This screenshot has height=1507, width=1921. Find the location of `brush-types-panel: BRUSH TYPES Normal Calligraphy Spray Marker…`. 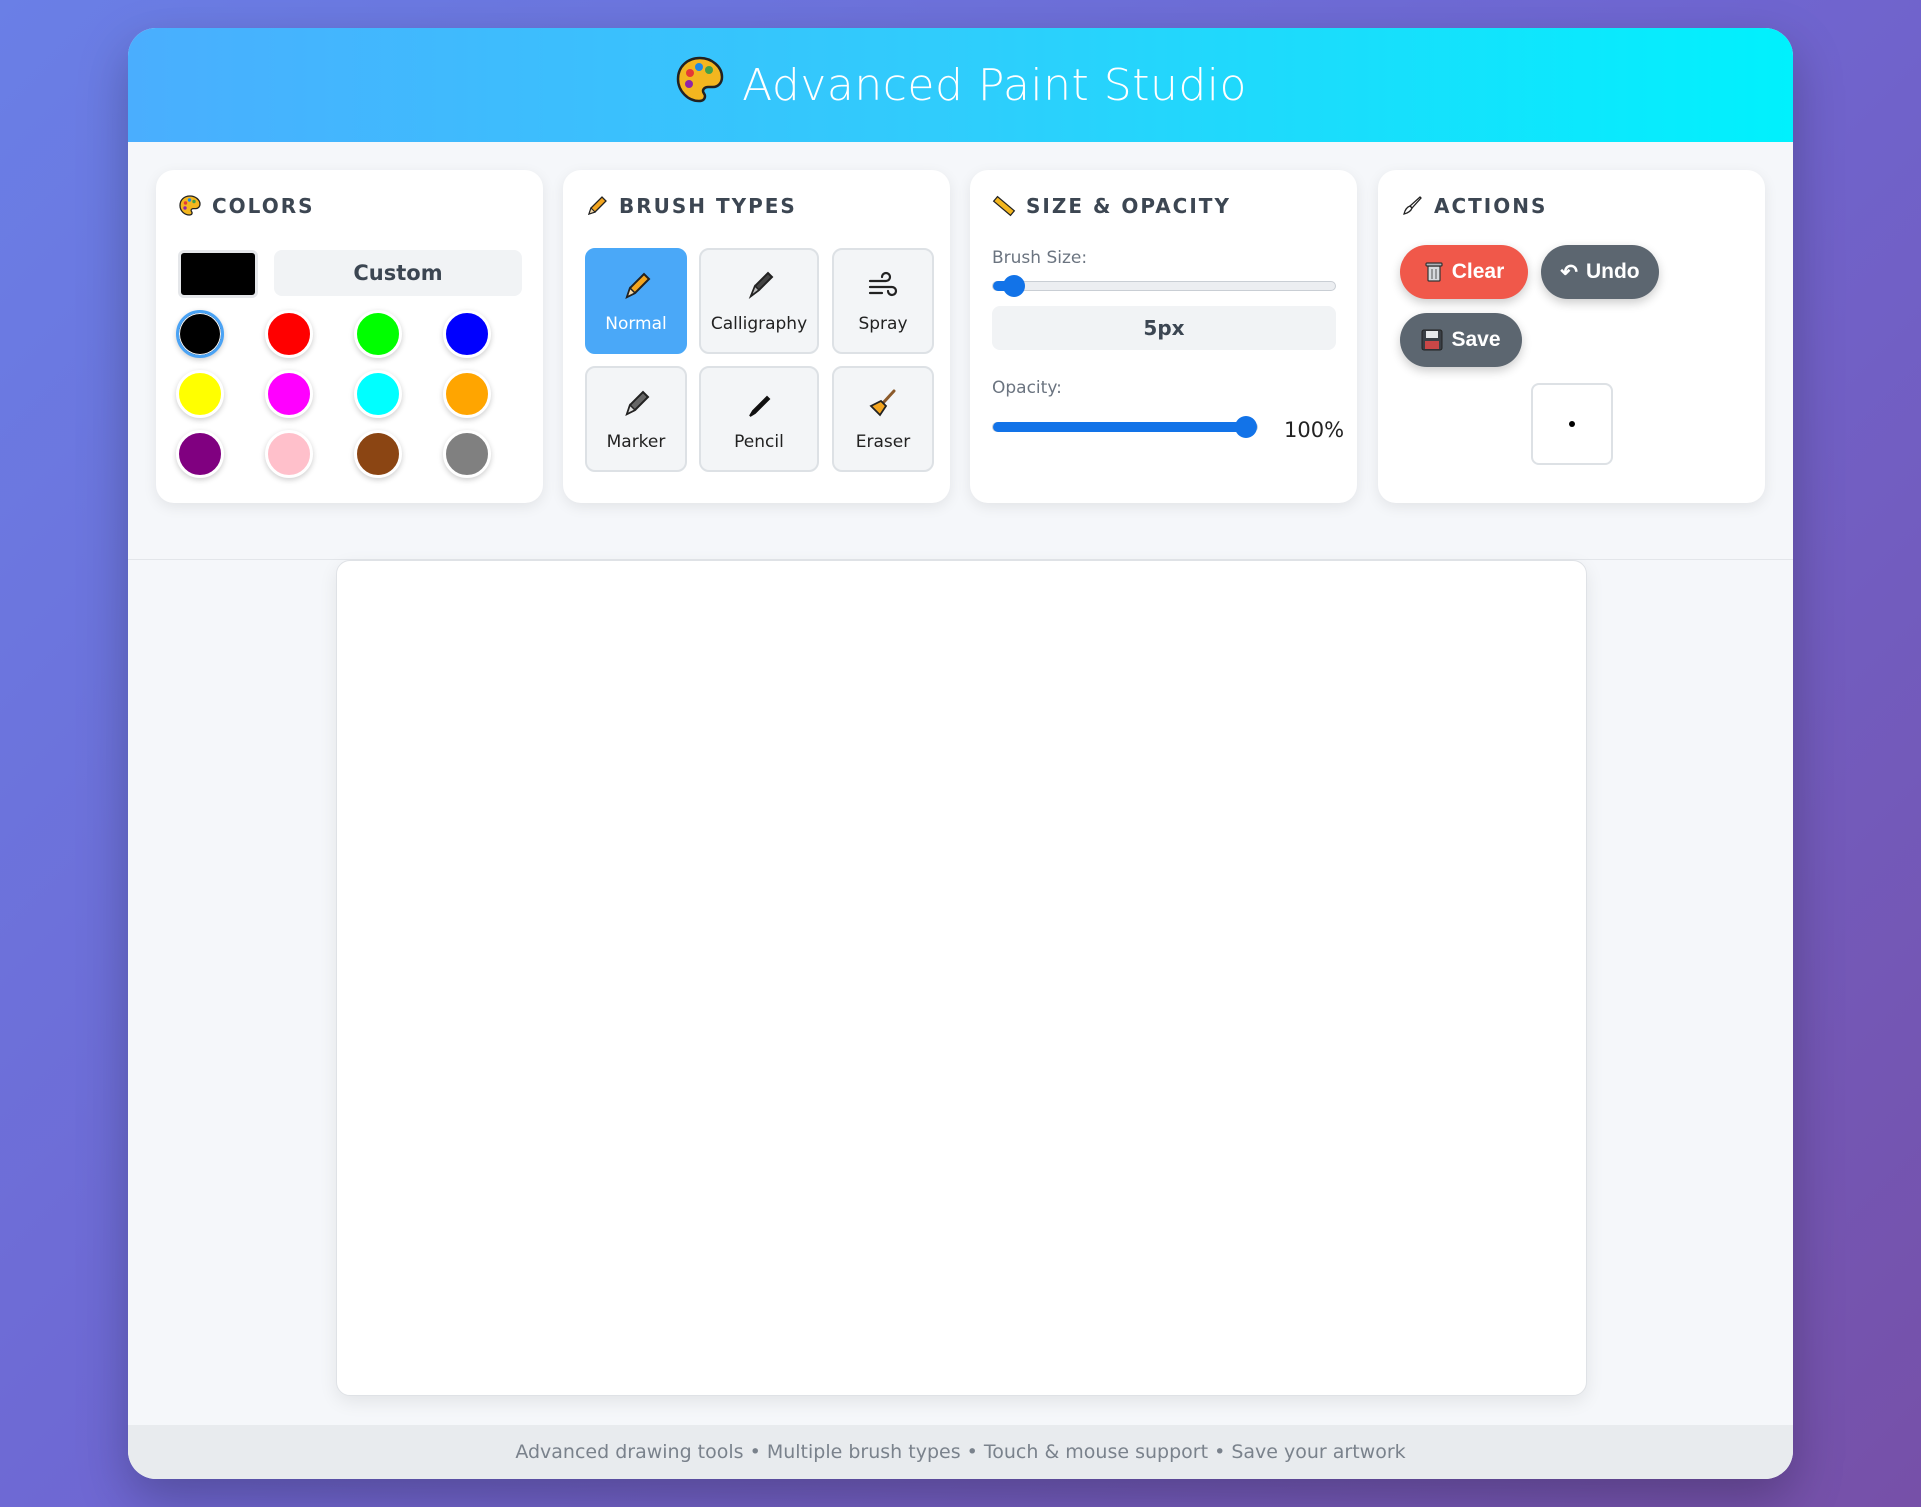

brush-types-panel: BRUSH TYPES Normal Calligraphy Spray Marker… is located at coordinates (756, 336).